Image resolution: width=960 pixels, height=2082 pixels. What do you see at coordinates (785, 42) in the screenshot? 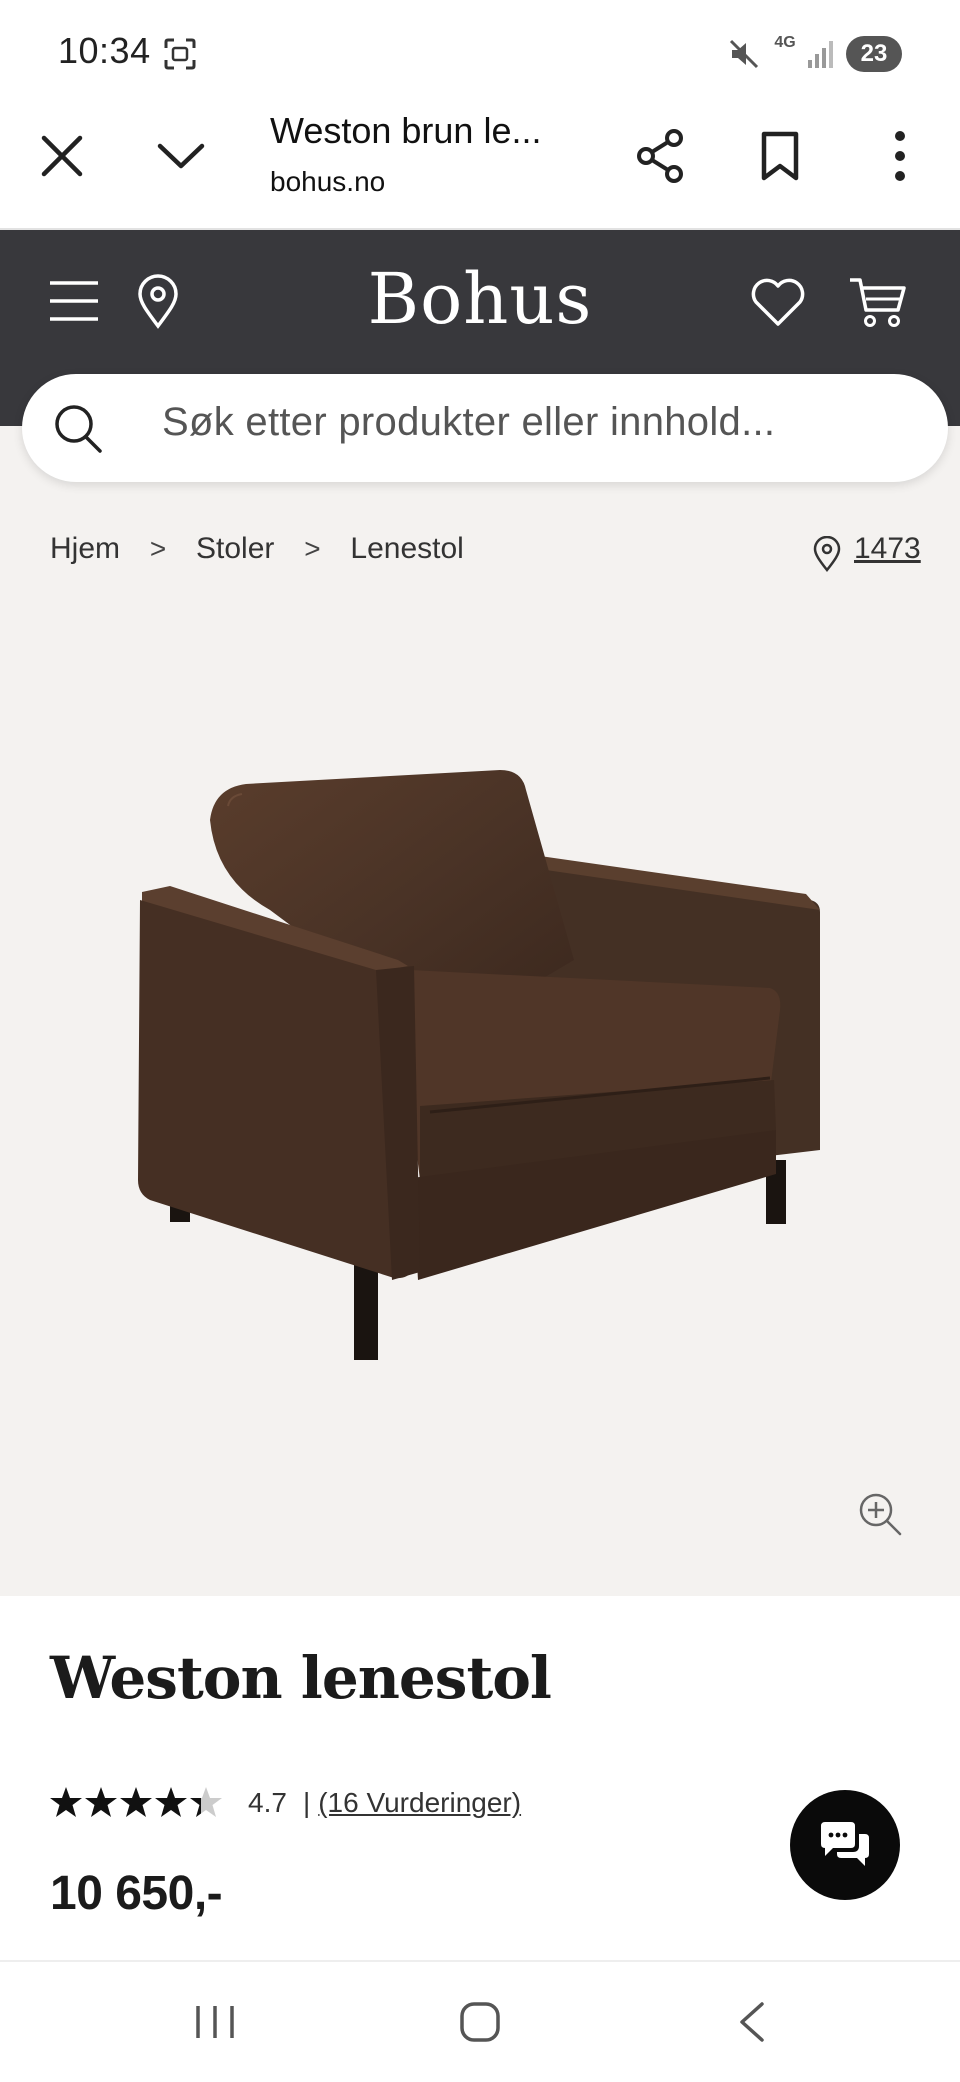
I see `network-type: 4G` at bounding box center [785, 42].